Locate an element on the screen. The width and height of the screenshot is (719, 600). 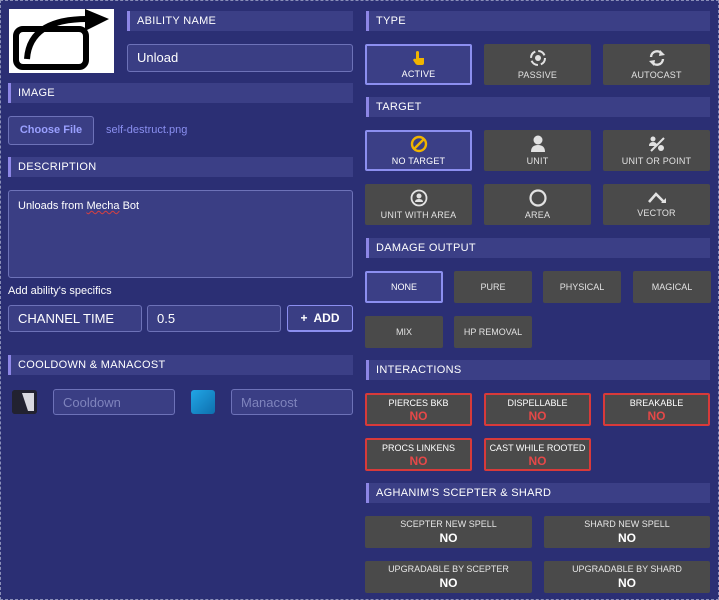
damage-option-pure: PURE is located at coordinates (493, 287).